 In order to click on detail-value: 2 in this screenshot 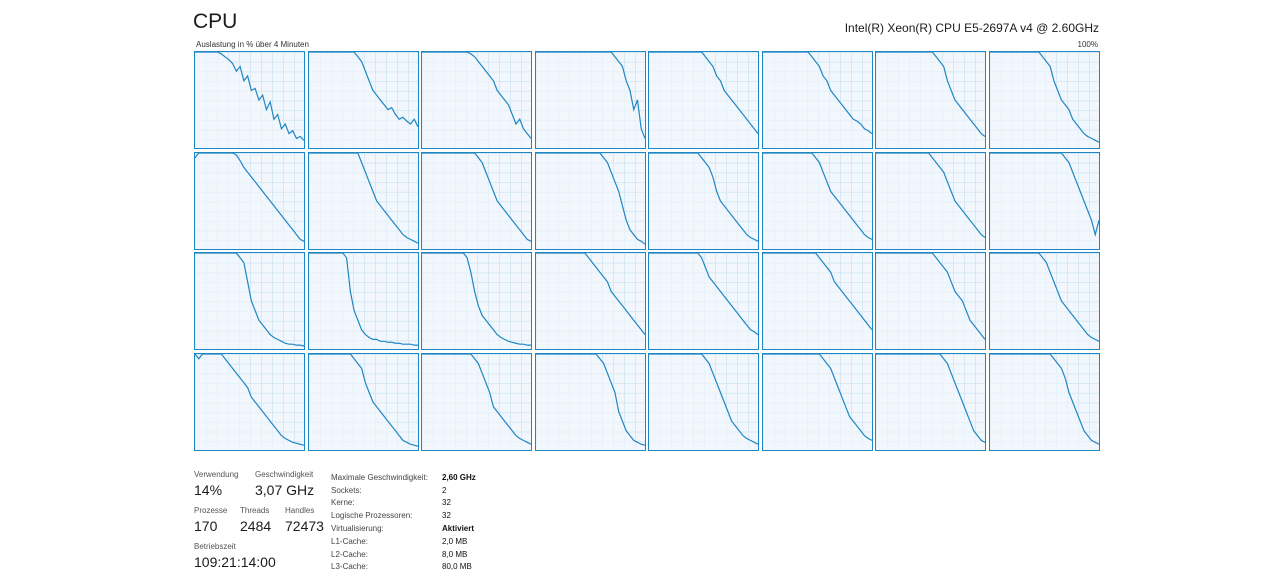, I will do `click(444, 490)`.